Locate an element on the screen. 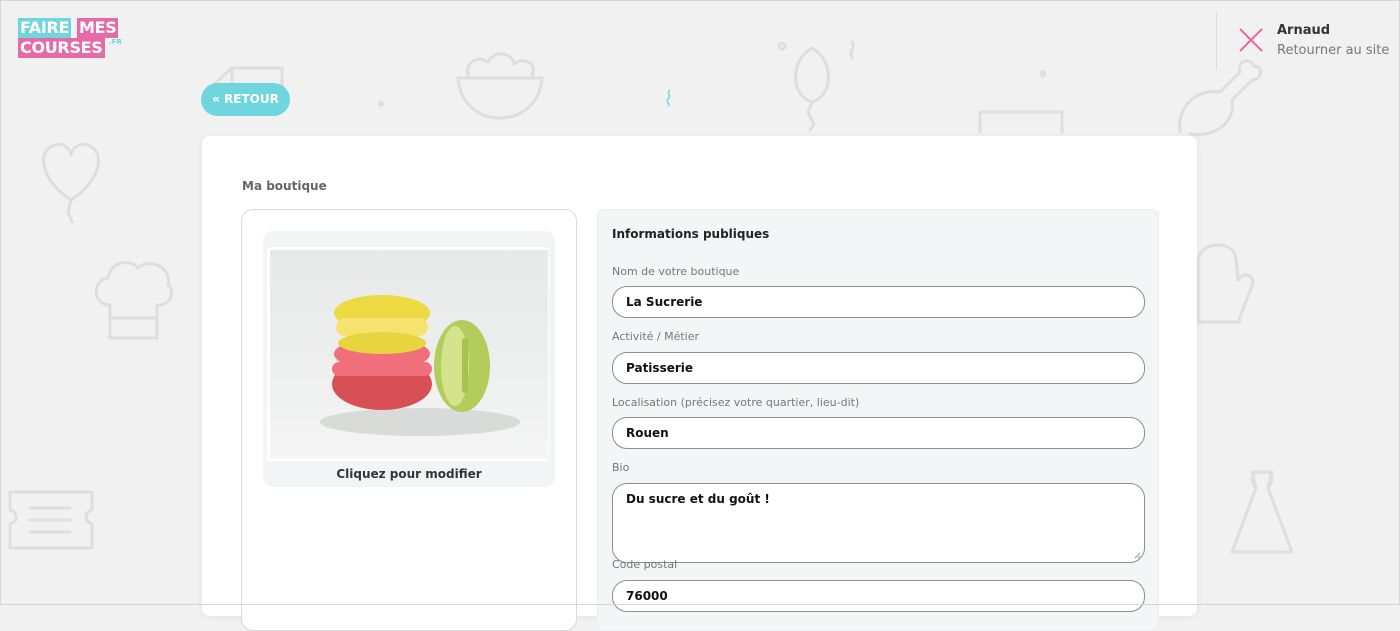  logo-word-mes: MES is located at coordinates (98, 28).